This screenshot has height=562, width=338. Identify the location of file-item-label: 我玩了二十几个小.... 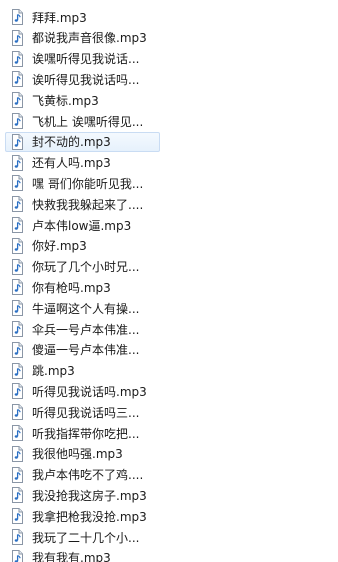
(86, 537).